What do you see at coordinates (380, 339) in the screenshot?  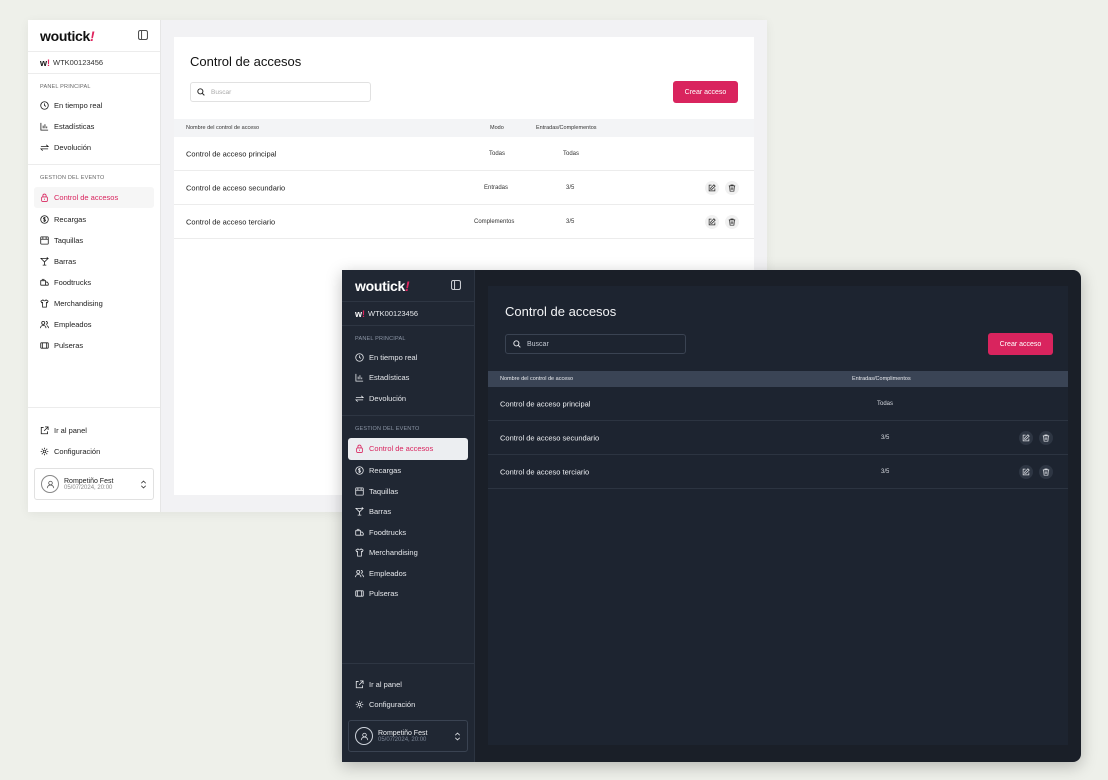 I see `section-label-main: PANEL PRINCIPAL` at bounding box center [380, 339].